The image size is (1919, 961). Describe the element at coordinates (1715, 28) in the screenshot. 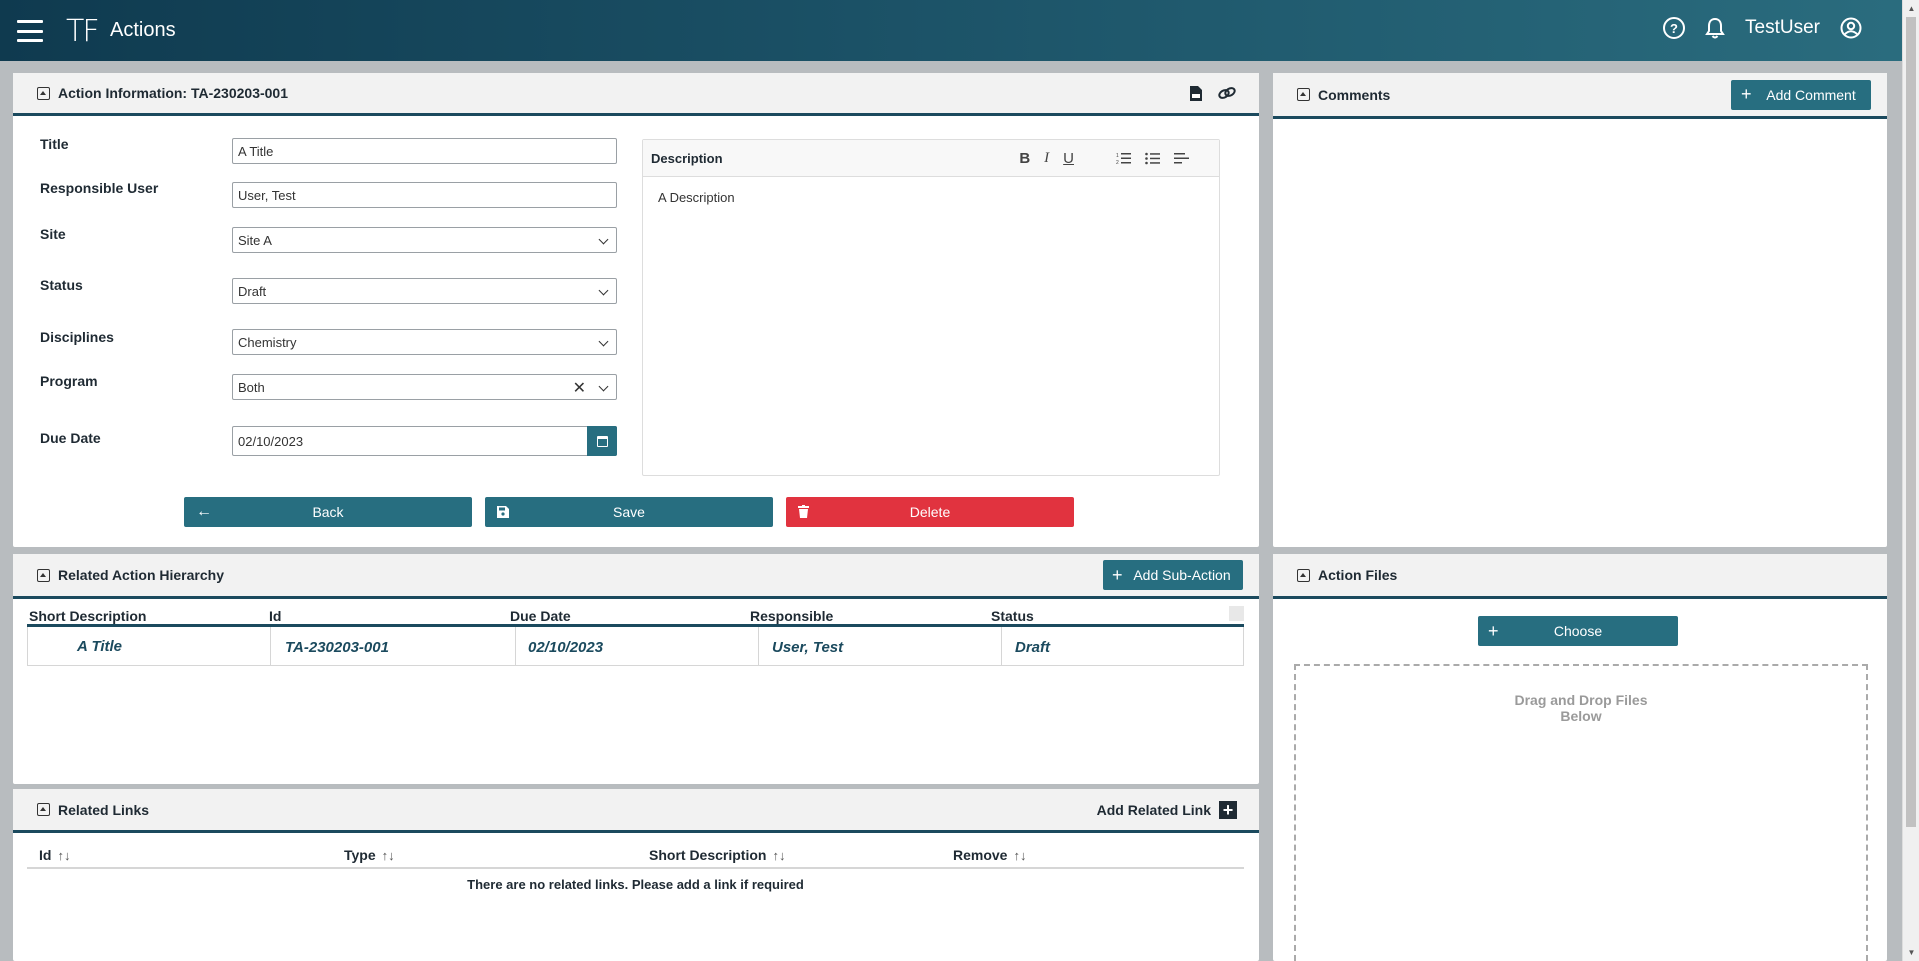

I see `bell-icon` at that location.